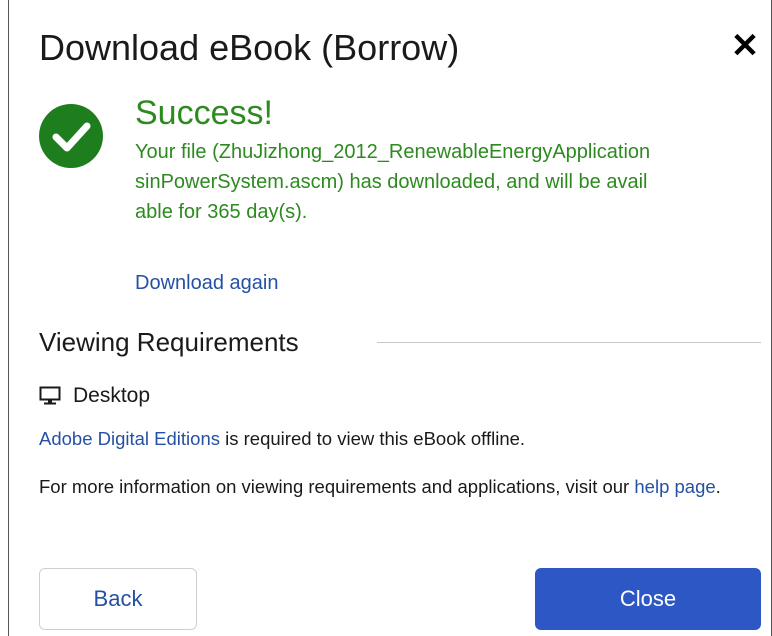 This screenshot has height=636, width=772. I want to click on back-button: Back, so click(118, 599).